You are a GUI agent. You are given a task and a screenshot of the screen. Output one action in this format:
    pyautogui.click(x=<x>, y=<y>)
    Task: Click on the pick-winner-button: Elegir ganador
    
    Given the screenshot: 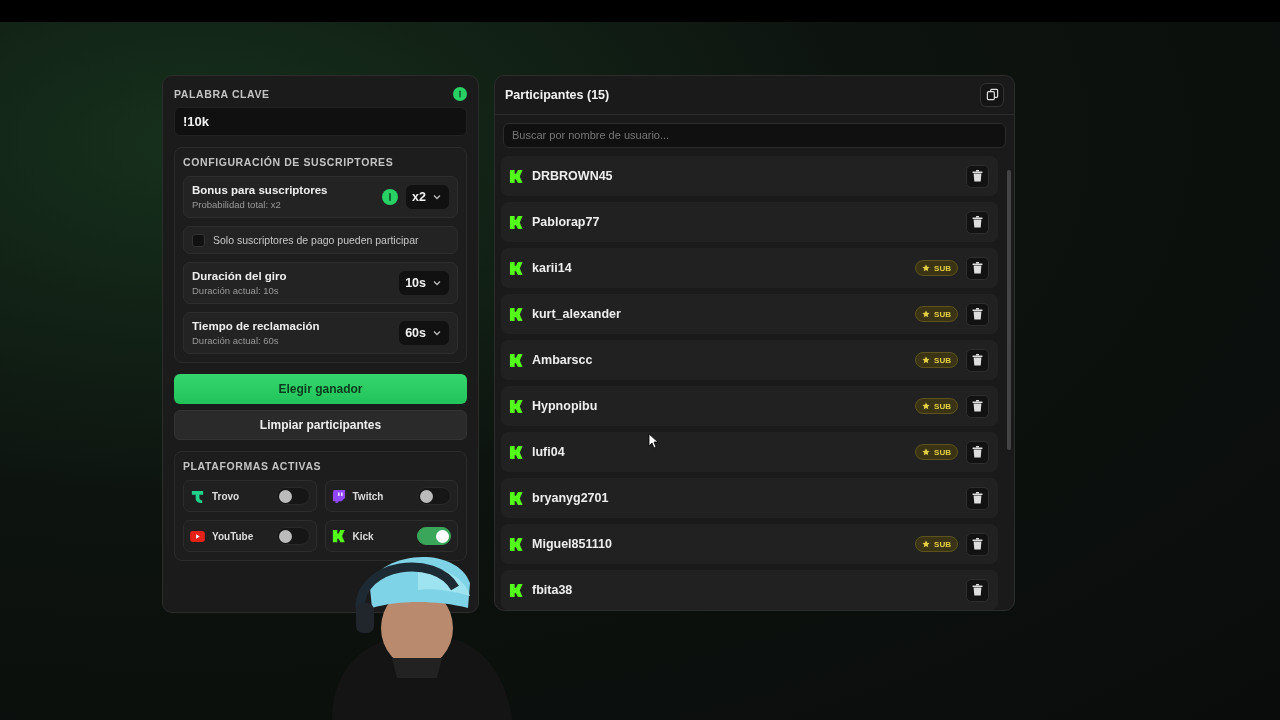 What is the action you would take?
    pyautogui.click(x=320, y=389)
    